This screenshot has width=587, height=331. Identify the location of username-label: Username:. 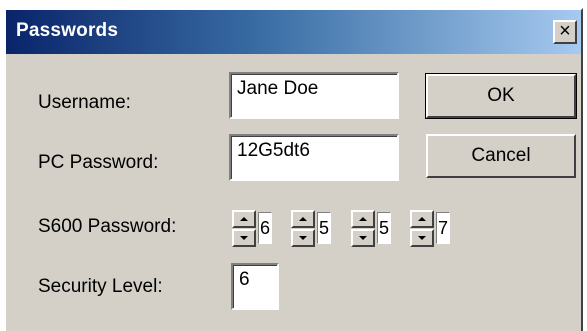
(84, 102).